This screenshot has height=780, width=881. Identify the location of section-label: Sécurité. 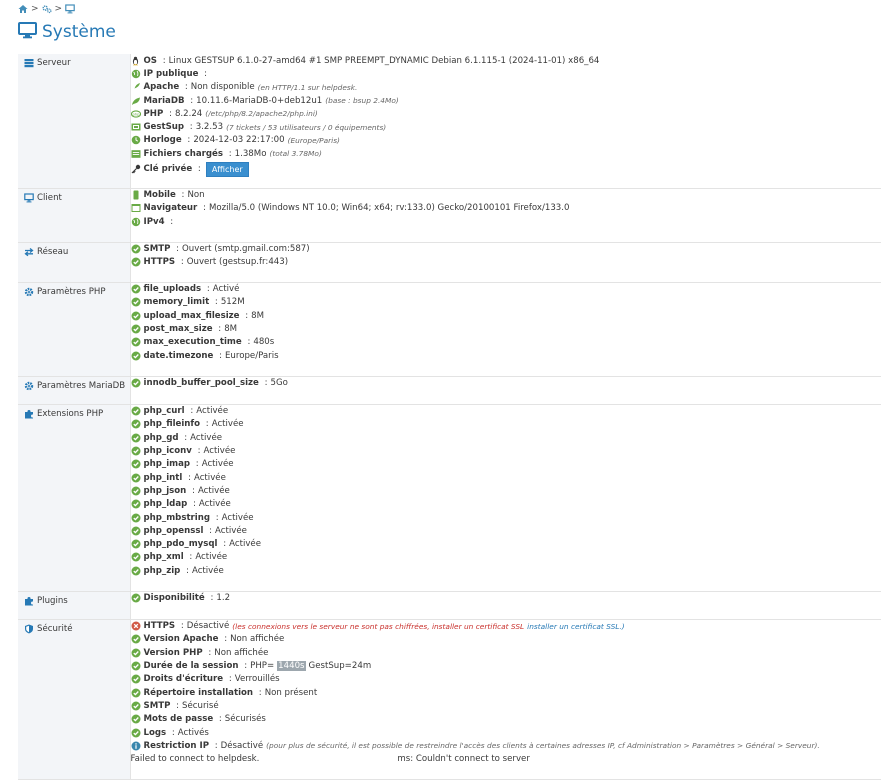
(55, 629).